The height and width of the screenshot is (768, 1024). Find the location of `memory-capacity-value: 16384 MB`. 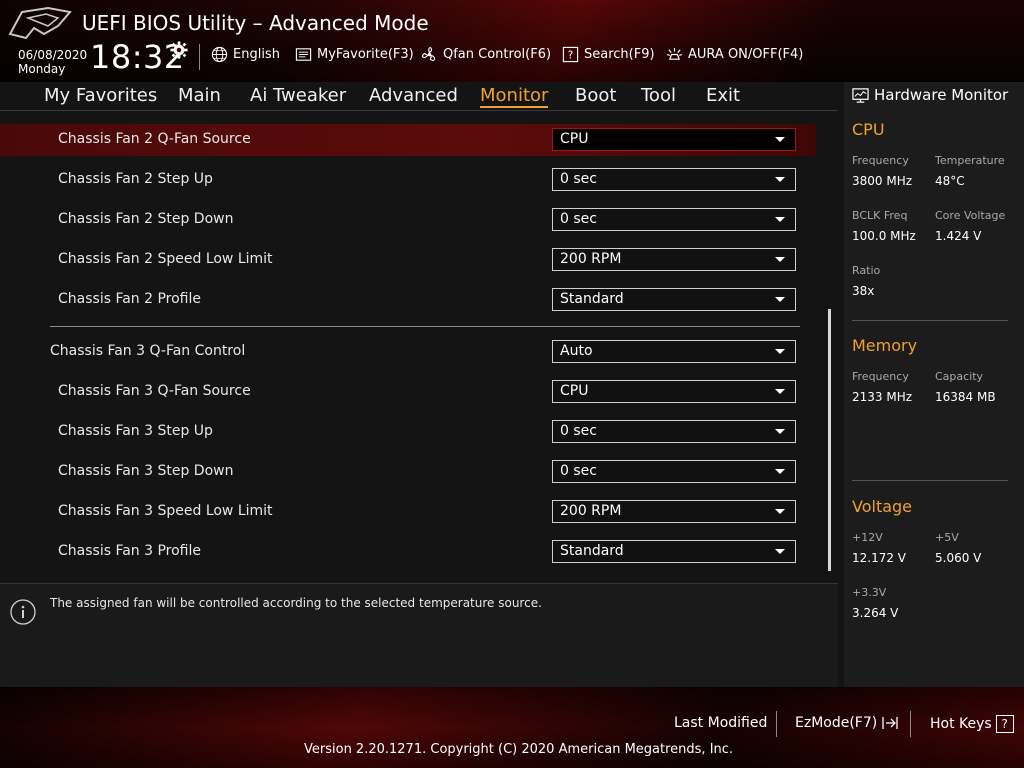

memory-capacity-value: 16384 MB is located at coordinates (965, 397).